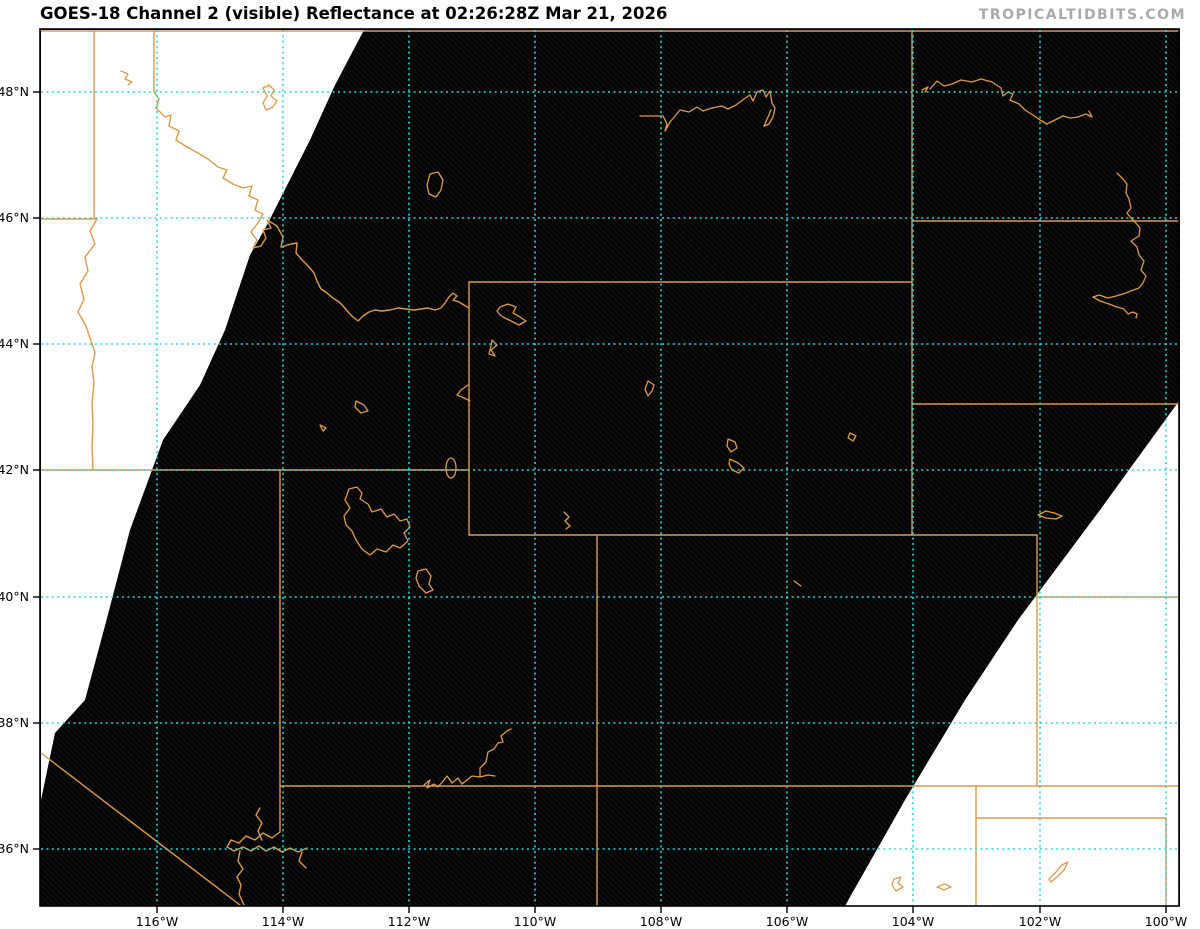 The height and width of the screenshot is (929, 1200). Describe the element at coordinates (661, 921) in the screenshot. I see `lon-label-108w: 108°W` at that location.